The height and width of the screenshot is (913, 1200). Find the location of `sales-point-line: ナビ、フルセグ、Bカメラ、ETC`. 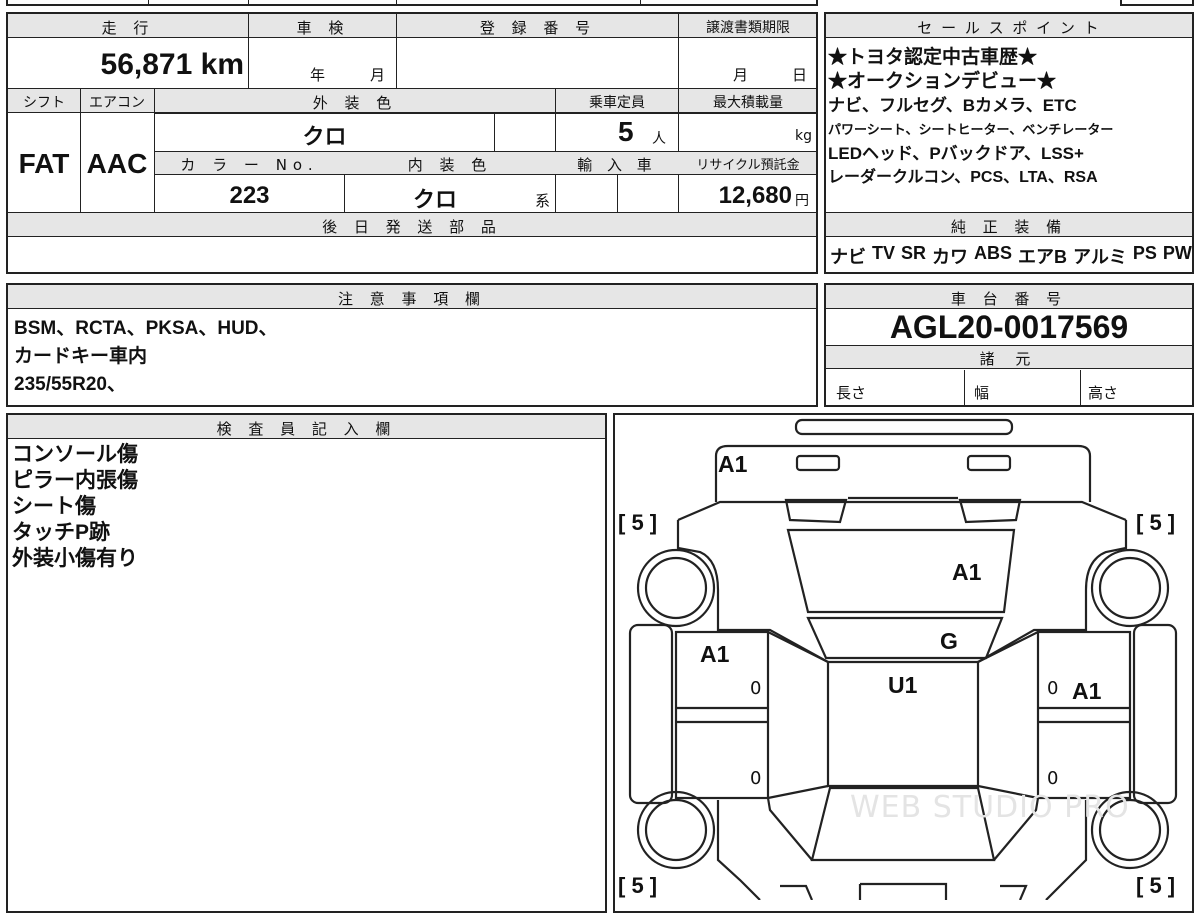

sales-point-line: ナビ、フルセグ、Bカメラ、ETC is located at coordinates (952, 105).